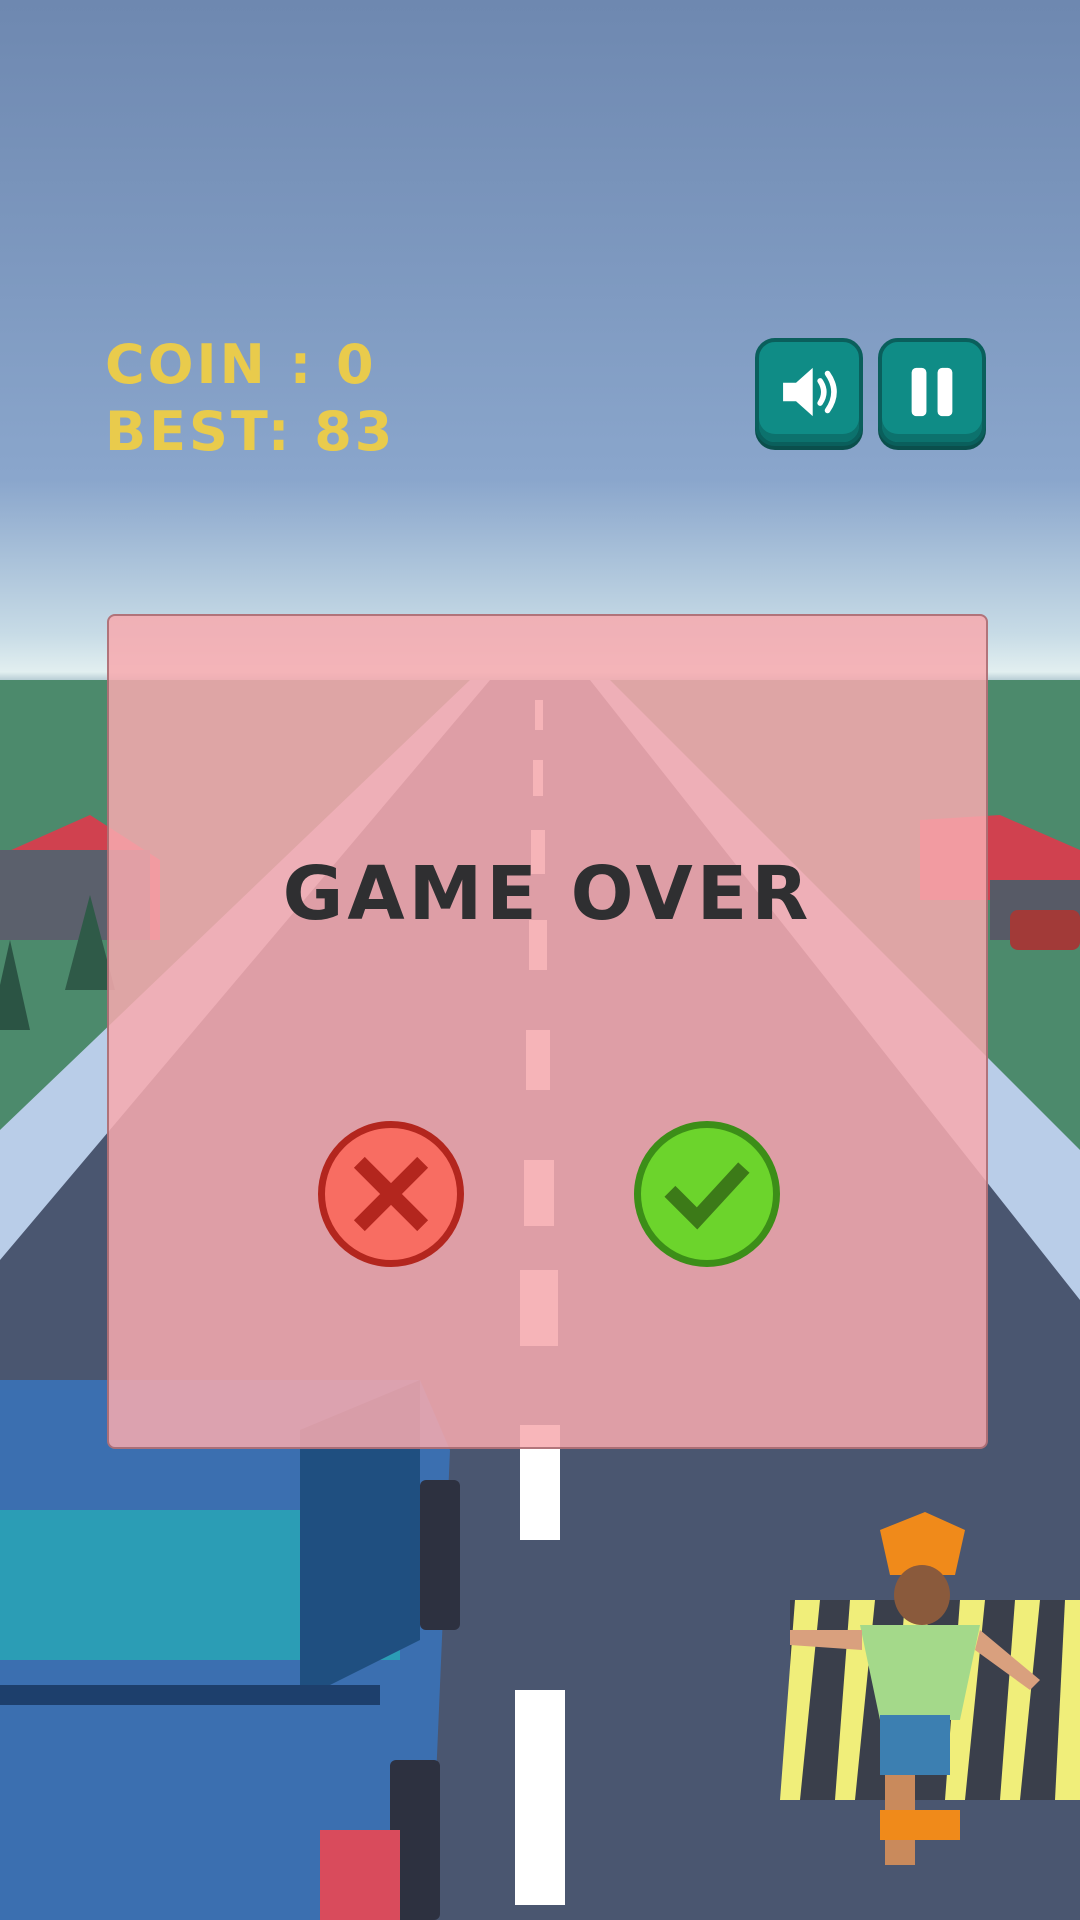 This screenshot has width=1080, height=1920. I want to click on pause-button, so click(932, 392).